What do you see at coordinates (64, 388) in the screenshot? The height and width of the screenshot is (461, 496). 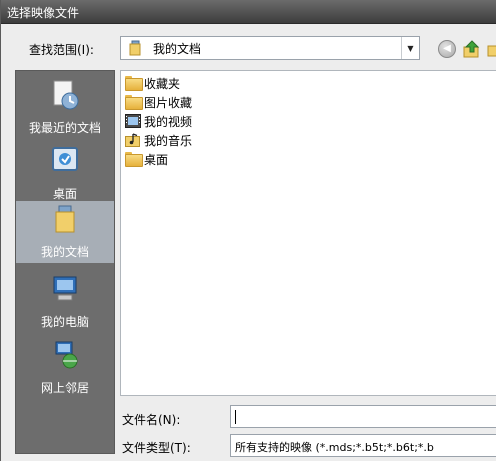 I see `place-label: 网上邻居` at bounding box center [64, 388].